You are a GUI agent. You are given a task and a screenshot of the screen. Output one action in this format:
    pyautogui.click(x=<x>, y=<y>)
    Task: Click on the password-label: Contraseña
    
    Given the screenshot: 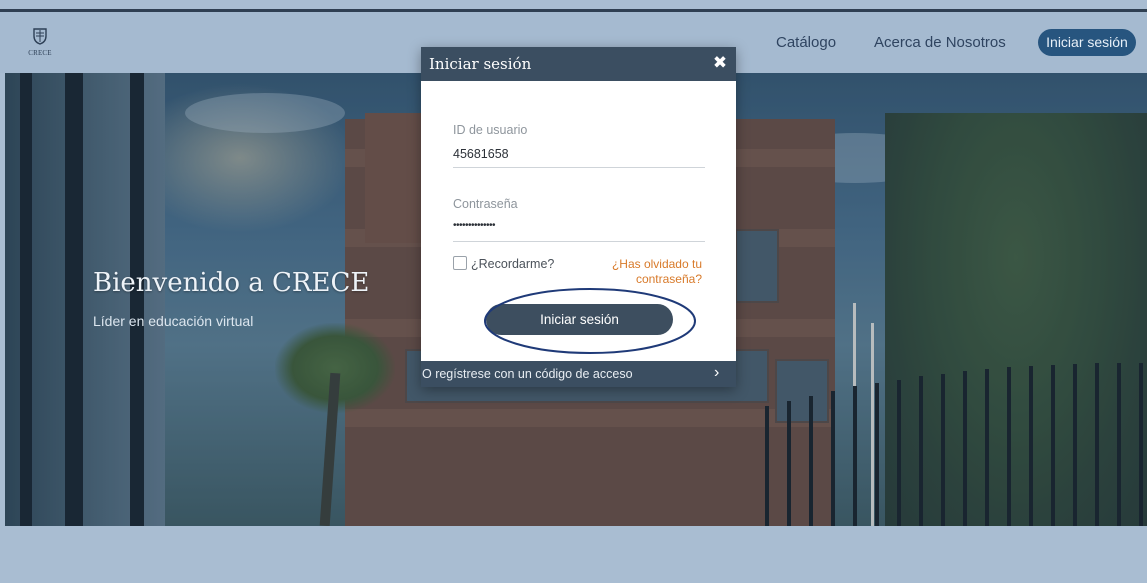 What is the action you would take?
    pyautogui.click(x=485, y=204)
    